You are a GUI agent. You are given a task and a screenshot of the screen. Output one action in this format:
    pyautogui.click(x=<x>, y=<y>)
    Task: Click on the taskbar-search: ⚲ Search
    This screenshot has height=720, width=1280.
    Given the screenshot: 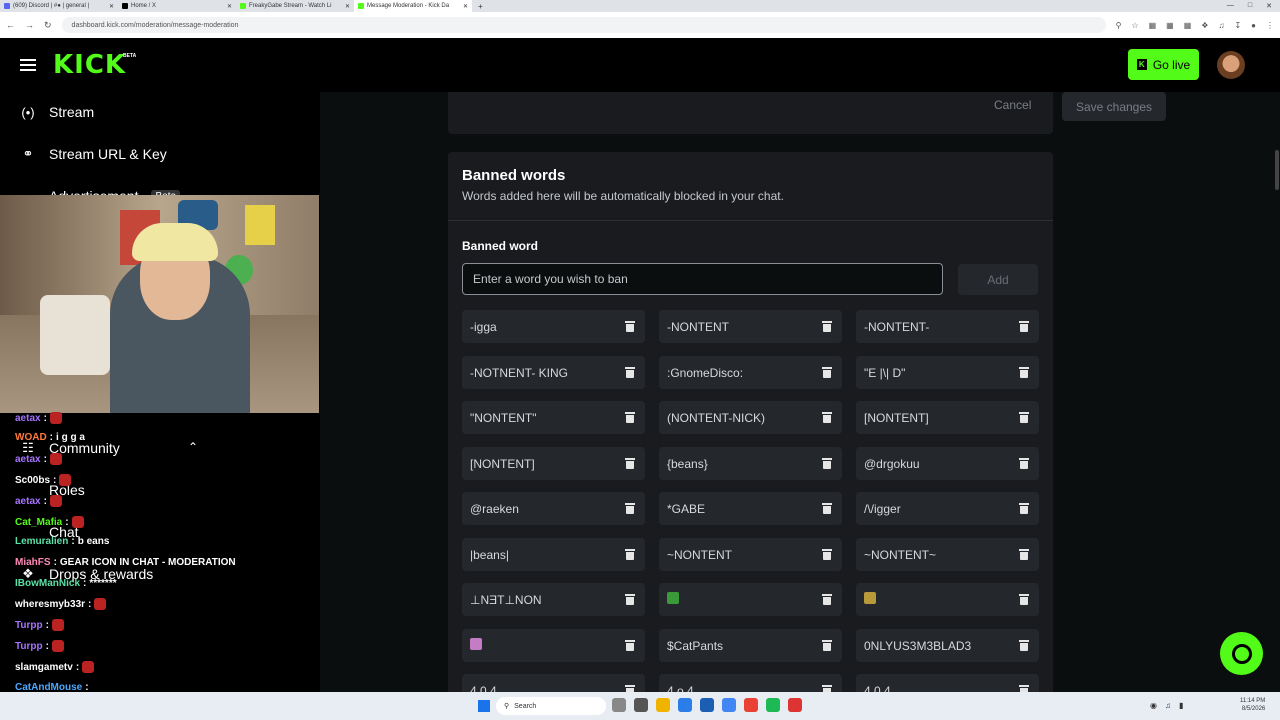 What is the action you would take?
    pyautogui.click(x=551, y=706)
    